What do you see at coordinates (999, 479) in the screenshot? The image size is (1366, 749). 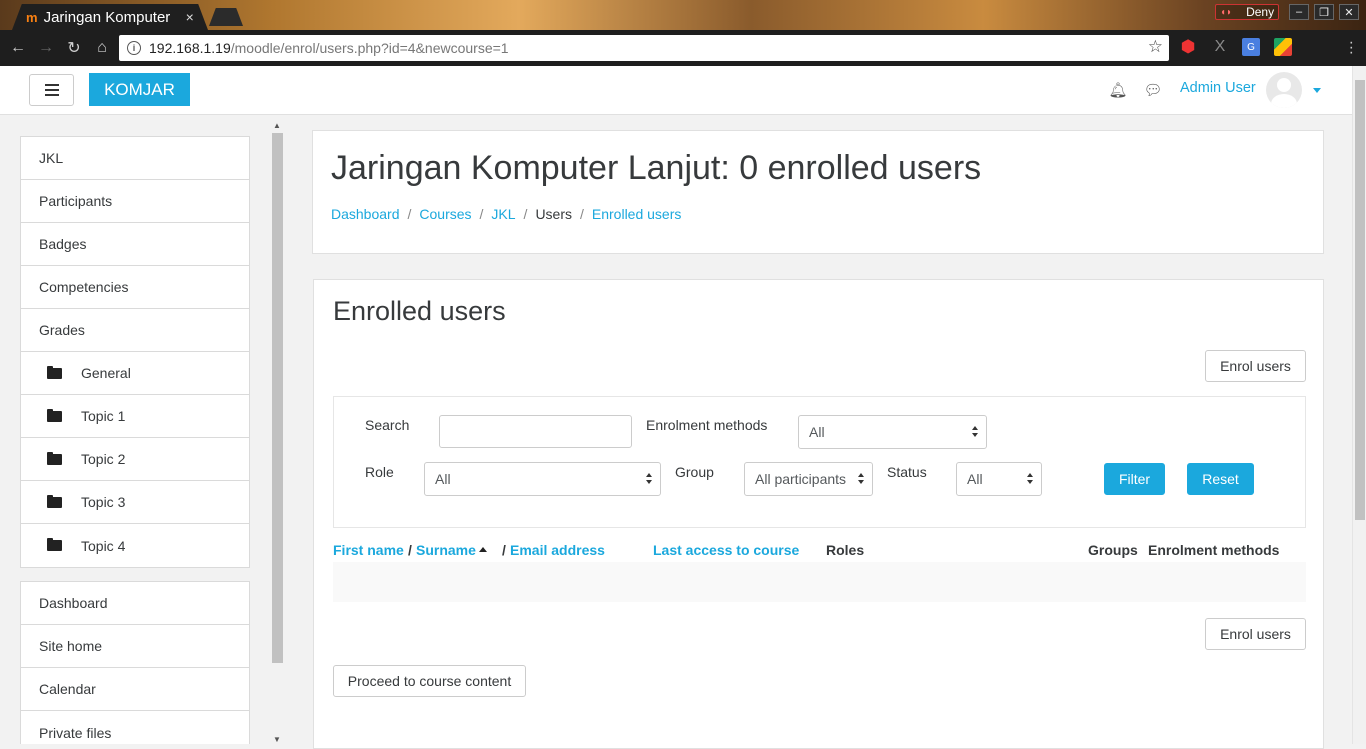 I see `status-select: All` at bounding box center [999, 479].